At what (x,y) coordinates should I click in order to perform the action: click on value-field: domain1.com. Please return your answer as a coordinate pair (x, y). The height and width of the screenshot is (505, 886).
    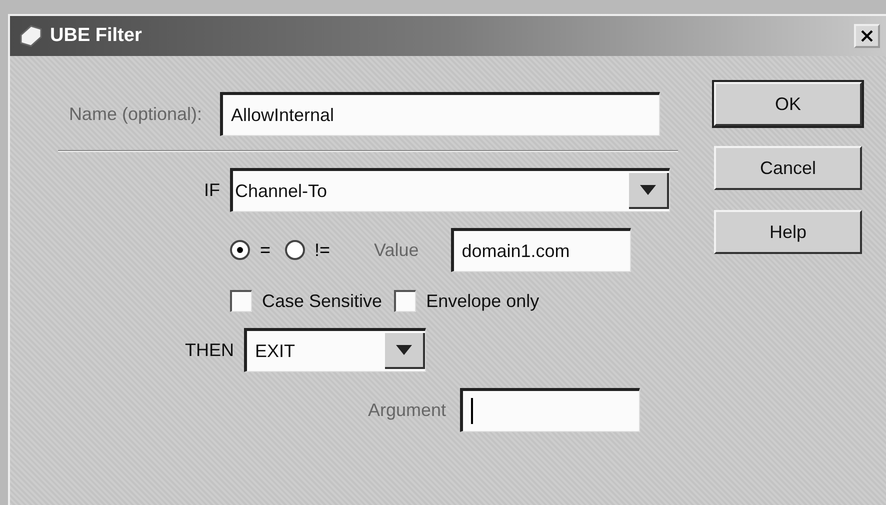
    Looking at the image, I should click on (540, 250).